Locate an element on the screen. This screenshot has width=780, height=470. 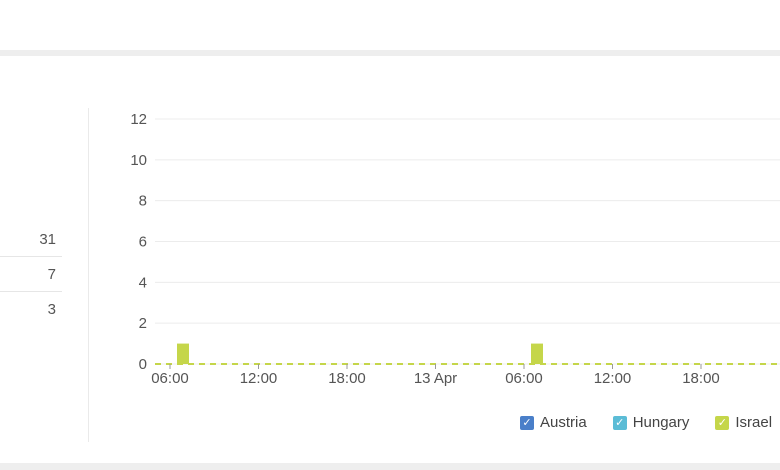
country-count-table: 31 7 3 is located at coordinates (31, 274).